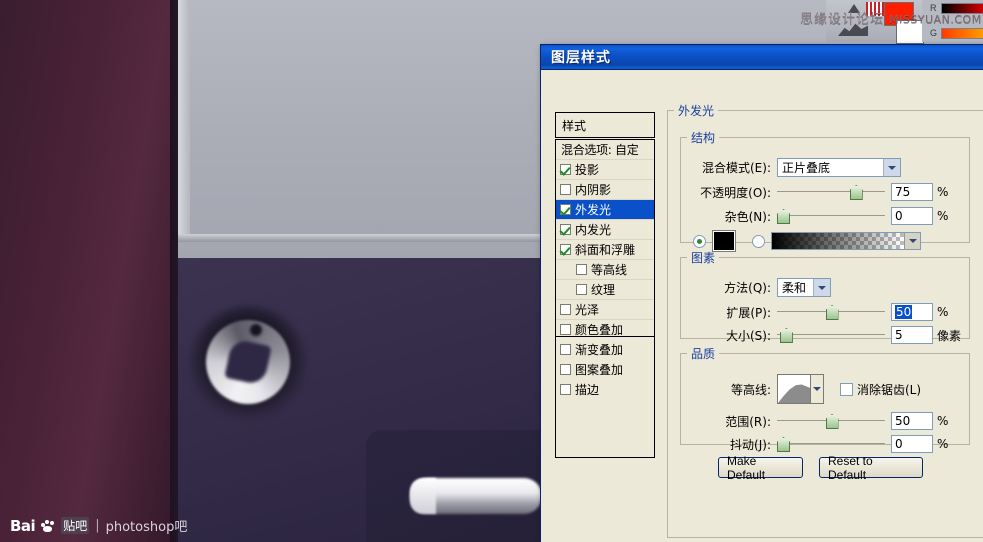 The width and height of the screenshot is (983, 542). I want to click on chevron-down-icon, so click(891, 167).